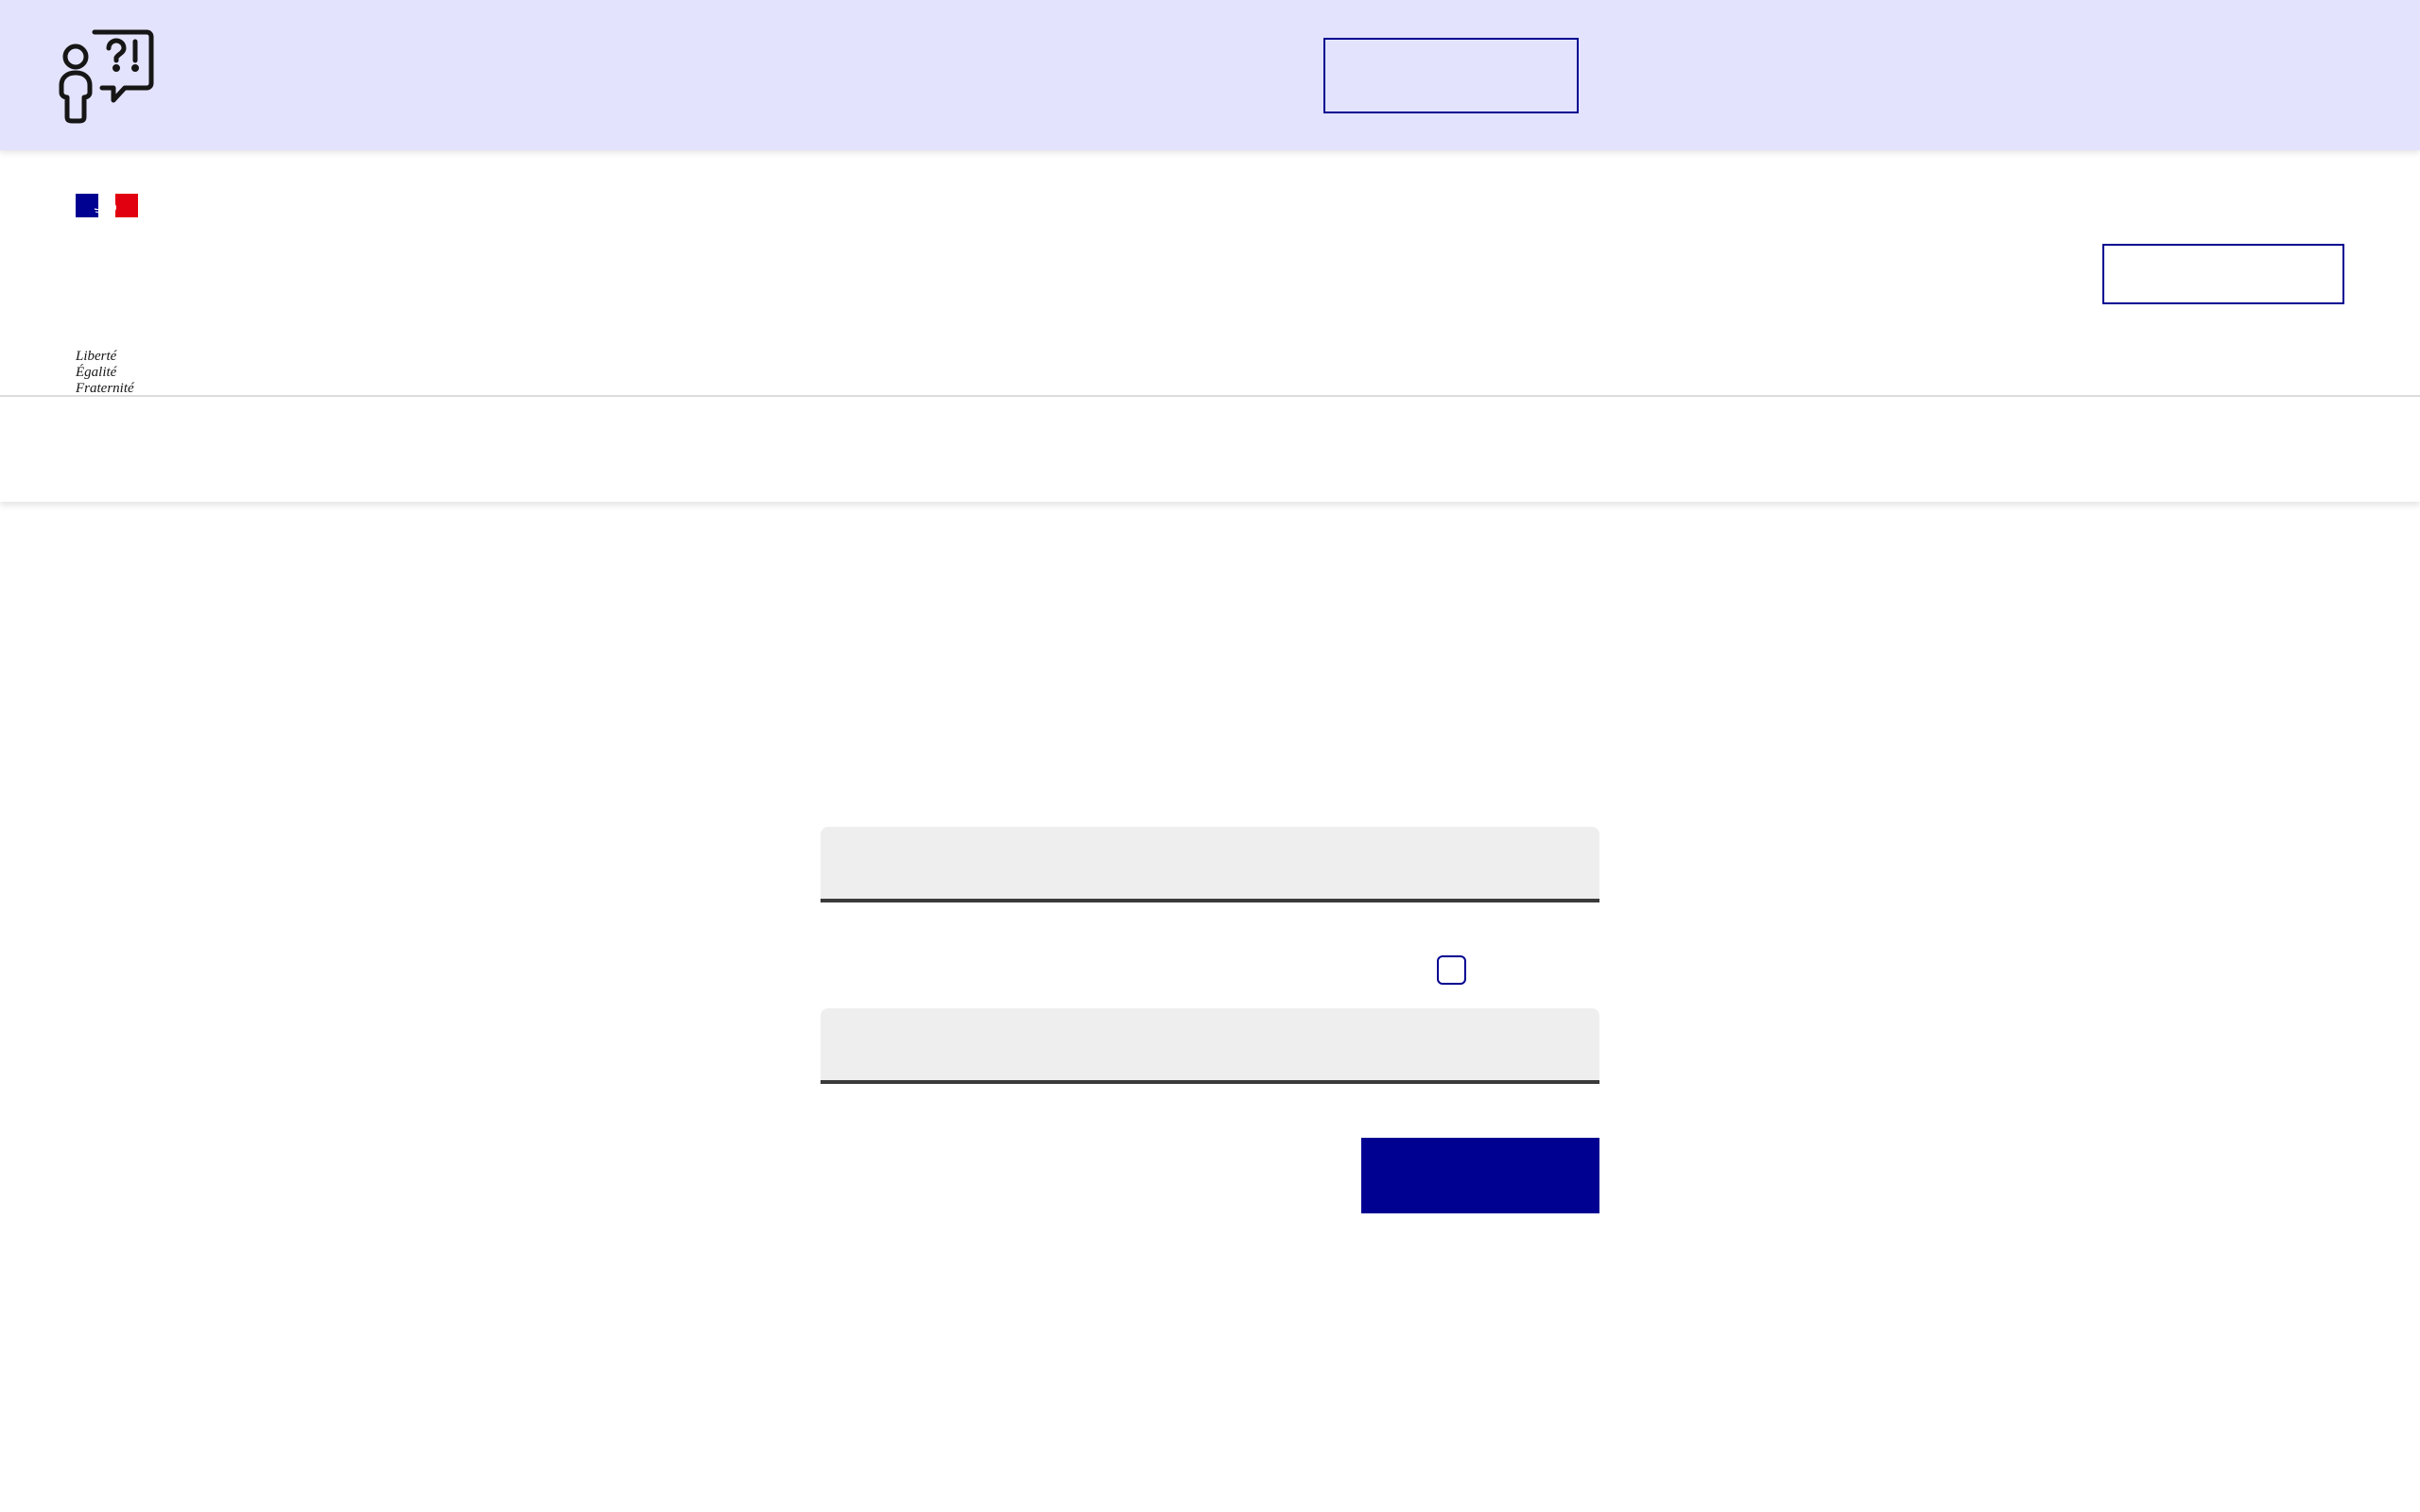  What do you see at coordinates (107, 205) in the screenshot?
I see `marianne-flag-logo` at bounding box center [107, 205].